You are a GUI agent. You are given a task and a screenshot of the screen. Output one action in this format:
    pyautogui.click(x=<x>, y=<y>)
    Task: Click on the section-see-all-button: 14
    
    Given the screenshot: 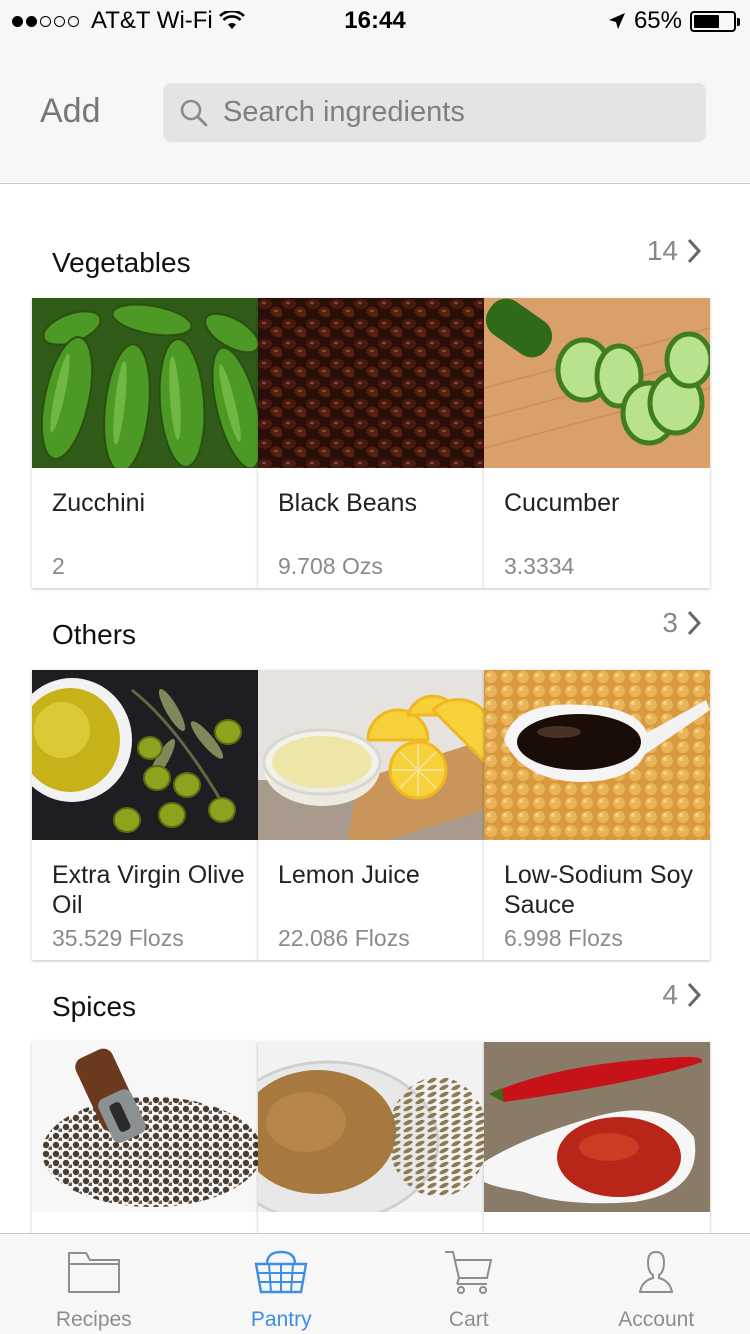 What is the action you would take?
    pyautogui.click(x=674, y=251)
    